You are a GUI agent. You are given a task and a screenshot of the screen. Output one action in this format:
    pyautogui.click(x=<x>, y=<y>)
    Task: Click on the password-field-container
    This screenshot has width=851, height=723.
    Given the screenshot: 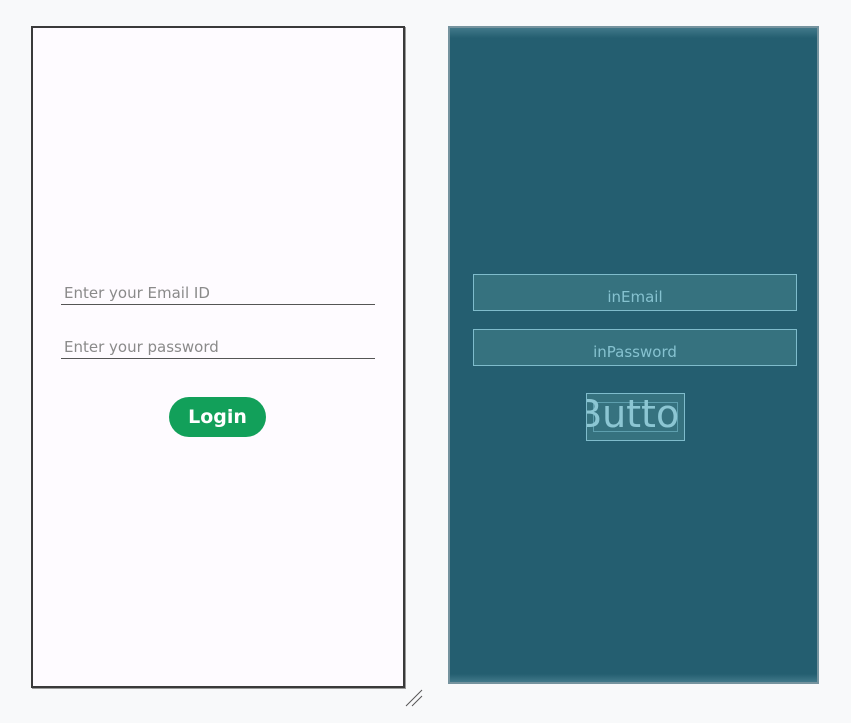 What is the action you would take?
    pyautogui.click(x=218, y=347)
    